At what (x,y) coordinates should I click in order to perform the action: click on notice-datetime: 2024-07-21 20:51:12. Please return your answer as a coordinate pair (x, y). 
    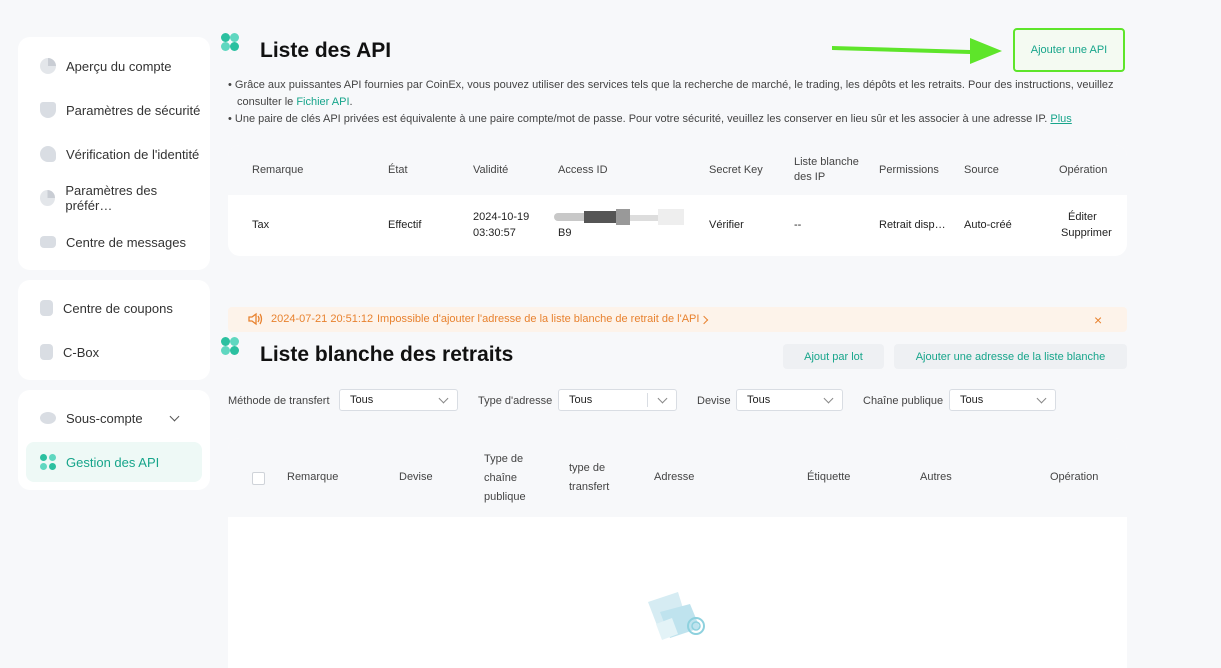
    Looking at the image, I should click on (322, 319).